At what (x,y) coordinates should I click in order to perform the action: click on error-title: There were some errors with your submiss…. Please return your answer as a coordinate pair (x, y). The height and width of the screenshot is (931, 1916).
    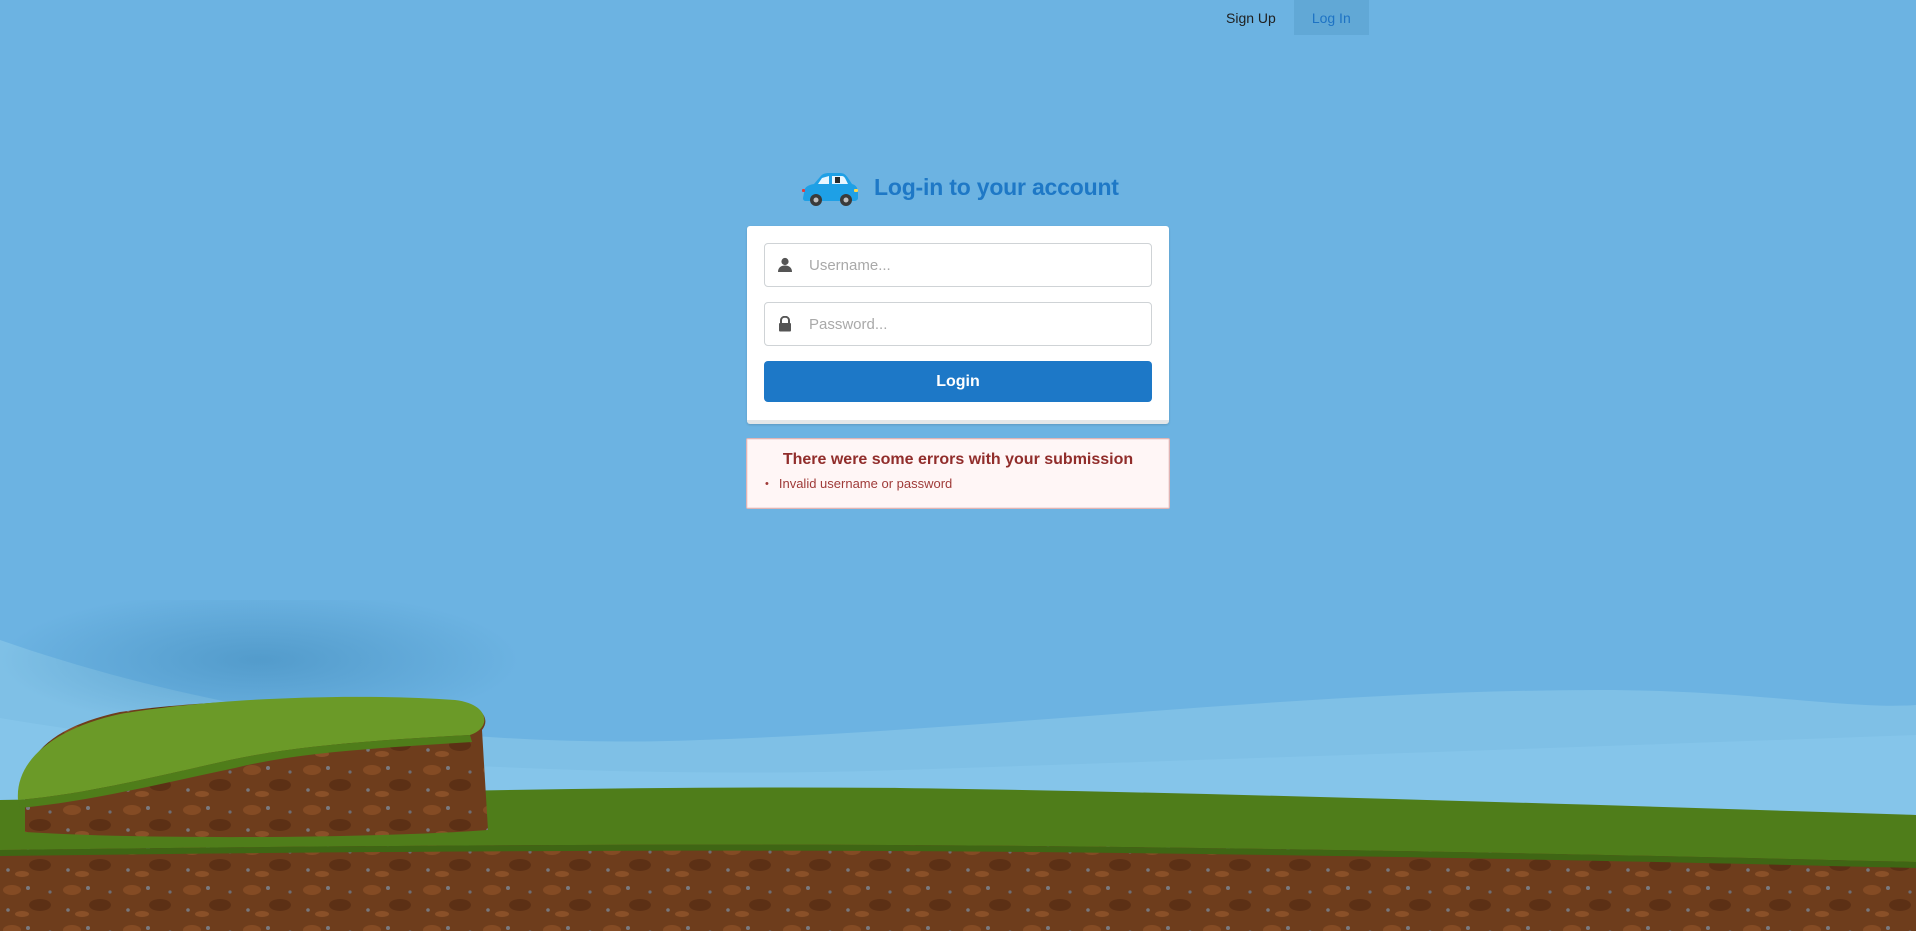
    Looking at the image, I should click on (958, 459).